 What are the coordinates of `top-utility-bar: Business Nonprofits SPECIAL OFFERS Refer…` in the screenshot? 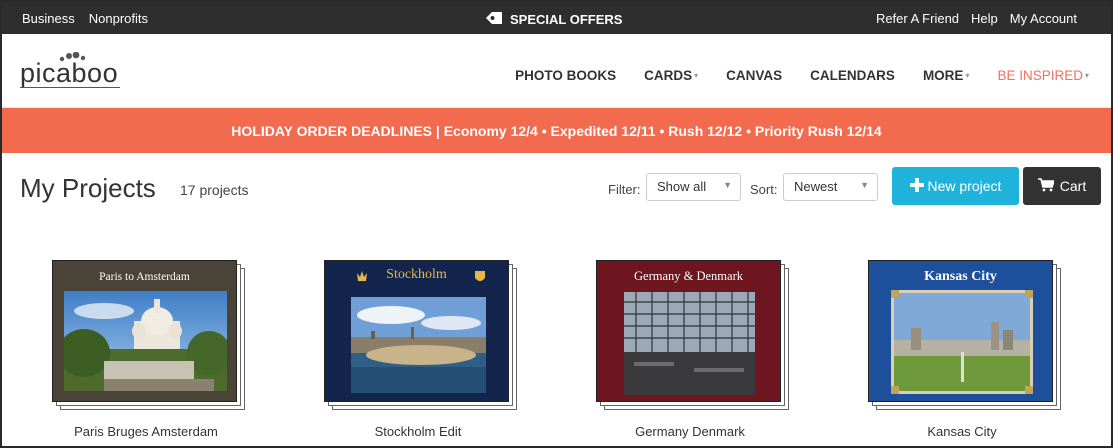 It's located at (556, 18).